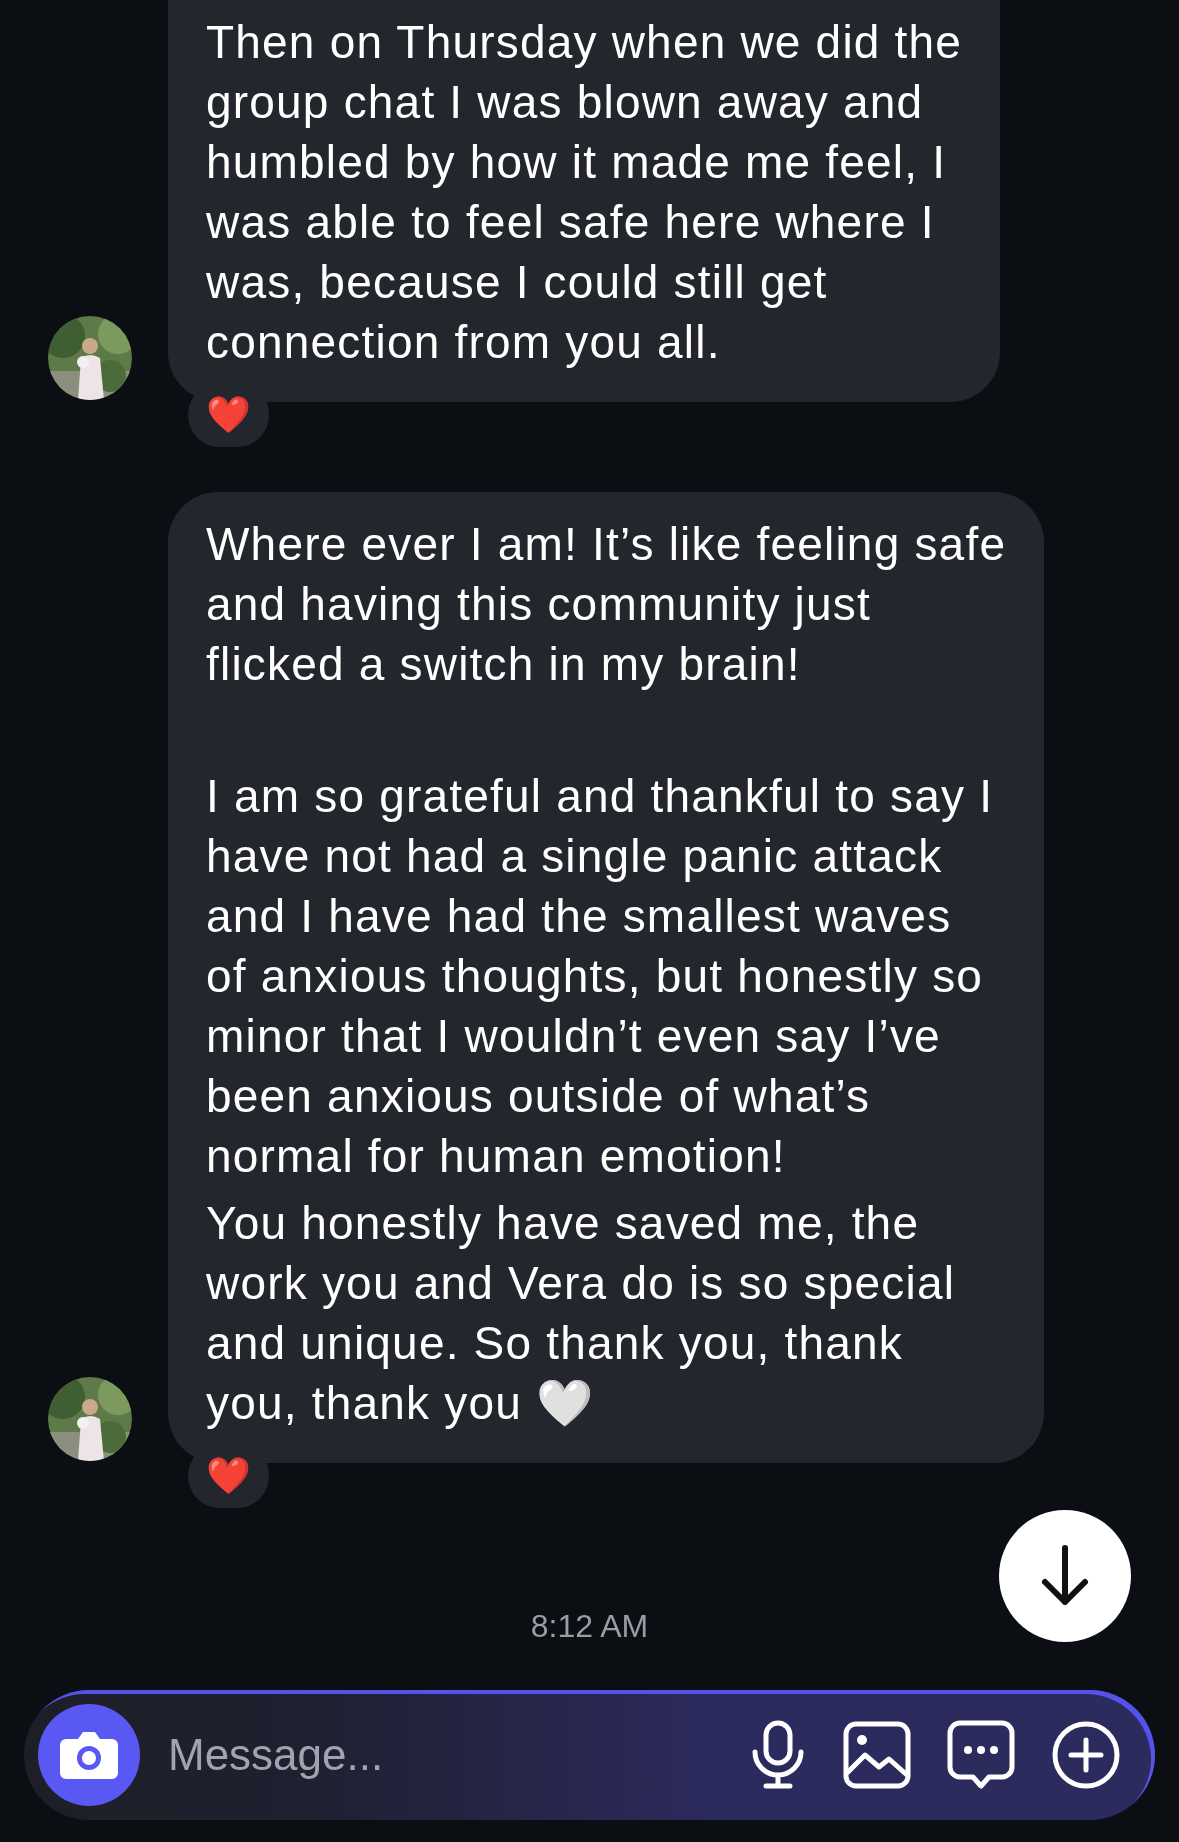 The width and height of the screenshot is (1179, 1842). What do you see at coordinates (581, 1313) in the screenshot?
I see `message-text: You honestly have saved me, the work you and Vera do is so special and unique. So thank you, thank you, thank you 🤍` at bounding box center [581, 1313].